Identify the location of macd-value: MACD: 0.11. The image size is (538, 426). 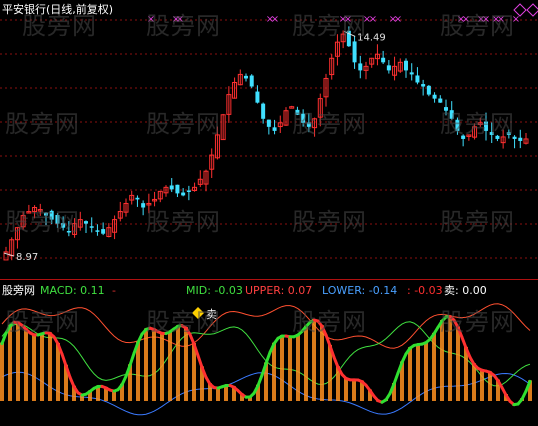
(72, 290).